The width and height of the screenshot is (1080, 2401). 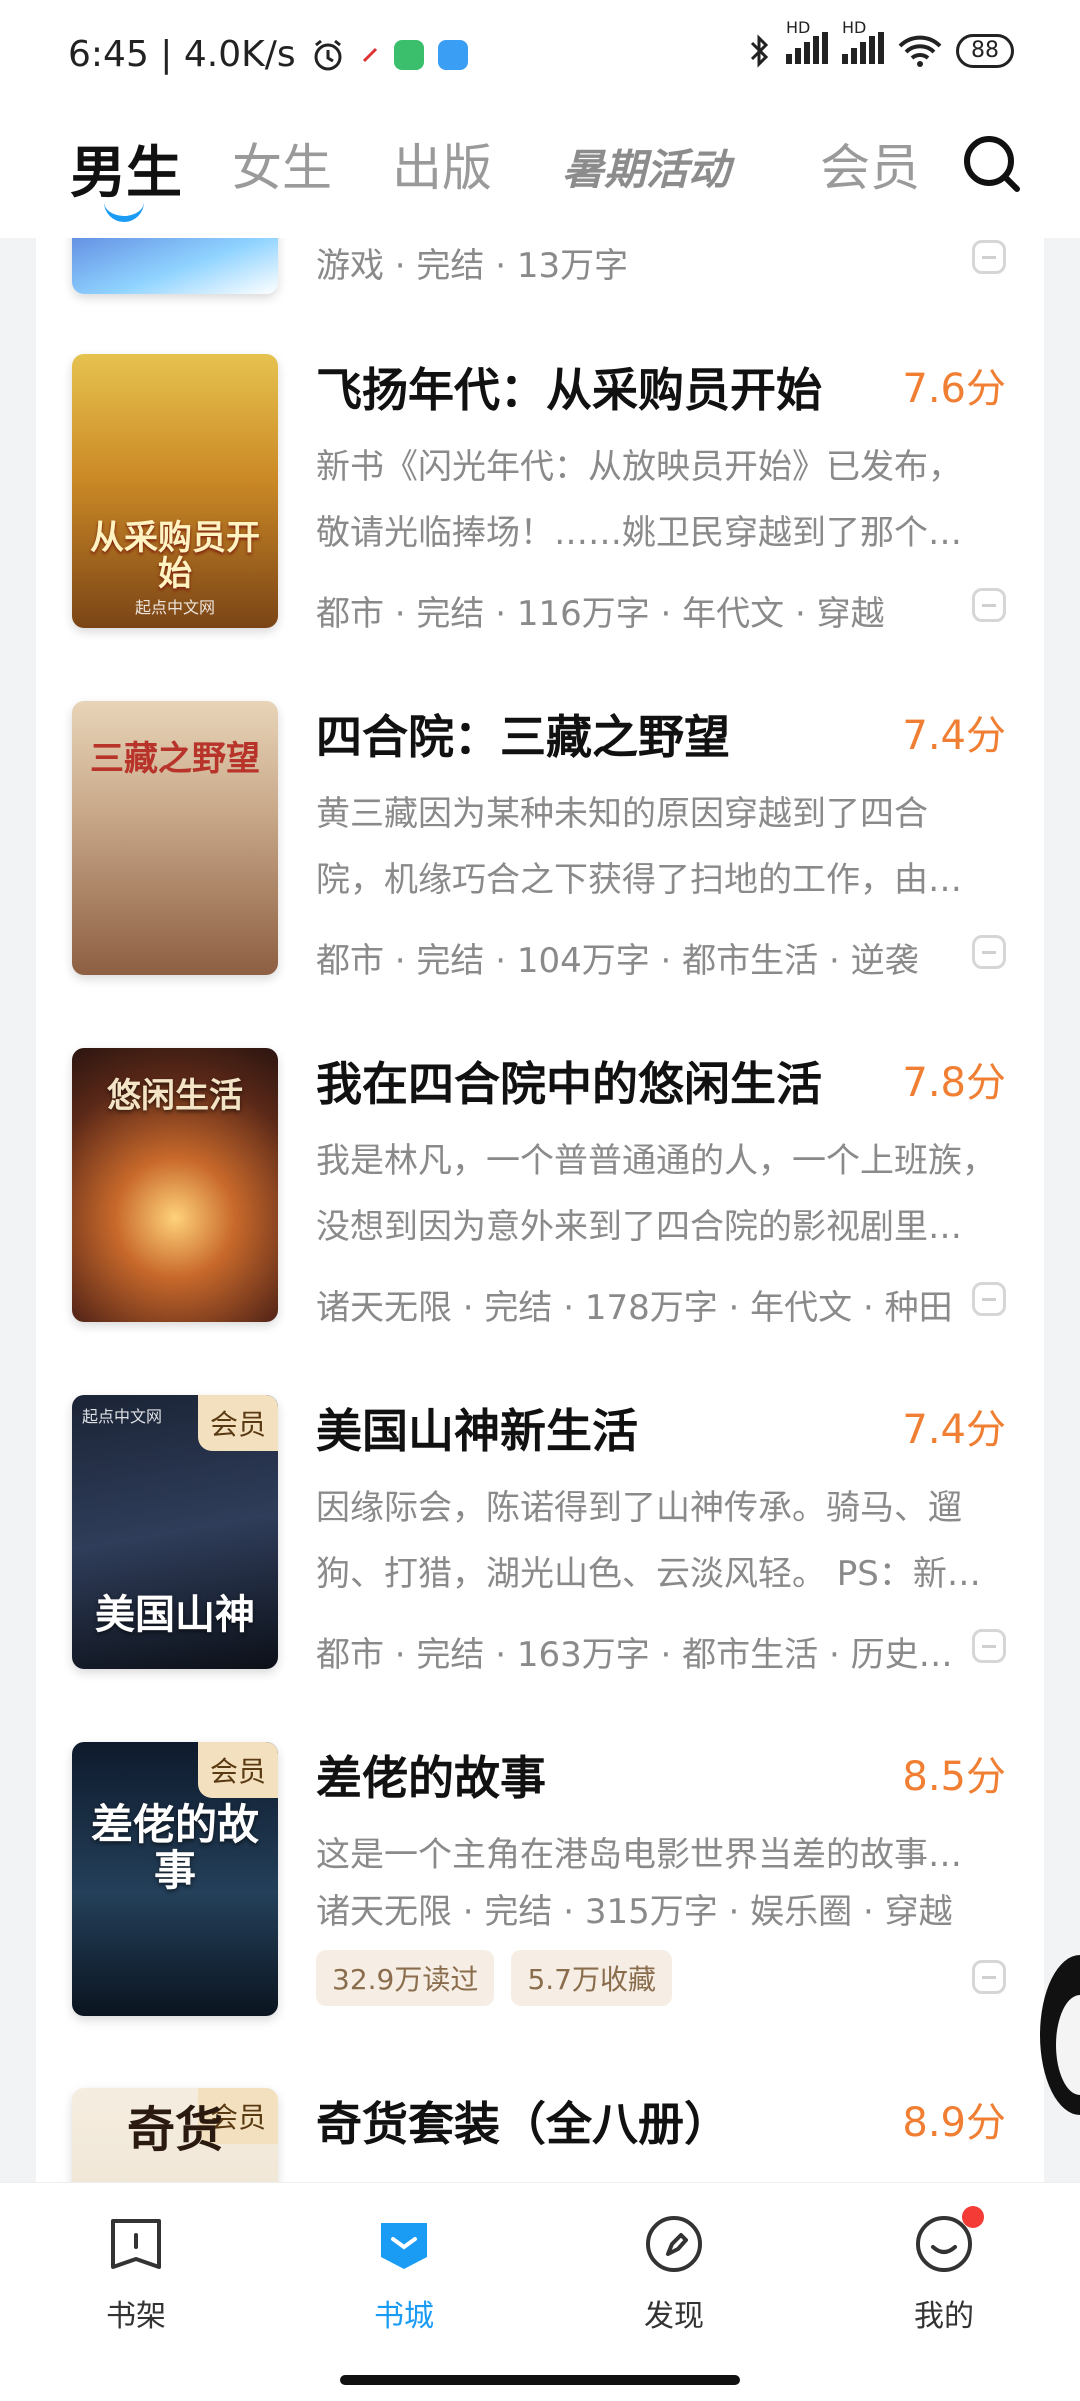 What do you see at coordinates (674, 2244) in the screenshot?
I see `compass-icon` at bounding box center [674, 2244].